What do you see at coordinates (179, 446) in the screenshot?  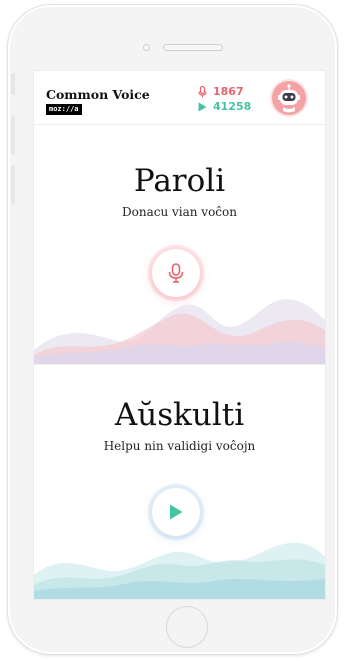 I see `listen-subtitle: Helpu nin validigi voĉojn` at bounding box center [179, 446].